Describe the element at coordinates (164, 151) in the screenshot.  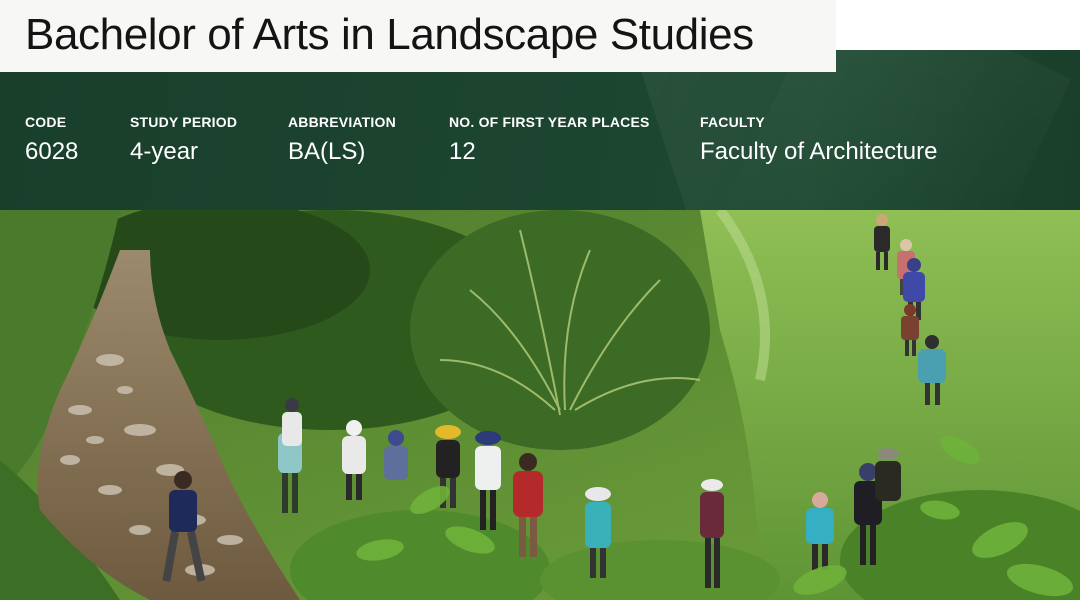
I see `fact-study-period-value: 4-year` at that location.